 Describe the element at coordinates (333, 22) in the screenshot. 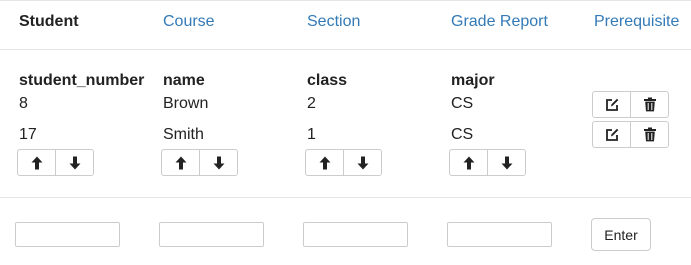

I see `tab-section: Section` at that location.